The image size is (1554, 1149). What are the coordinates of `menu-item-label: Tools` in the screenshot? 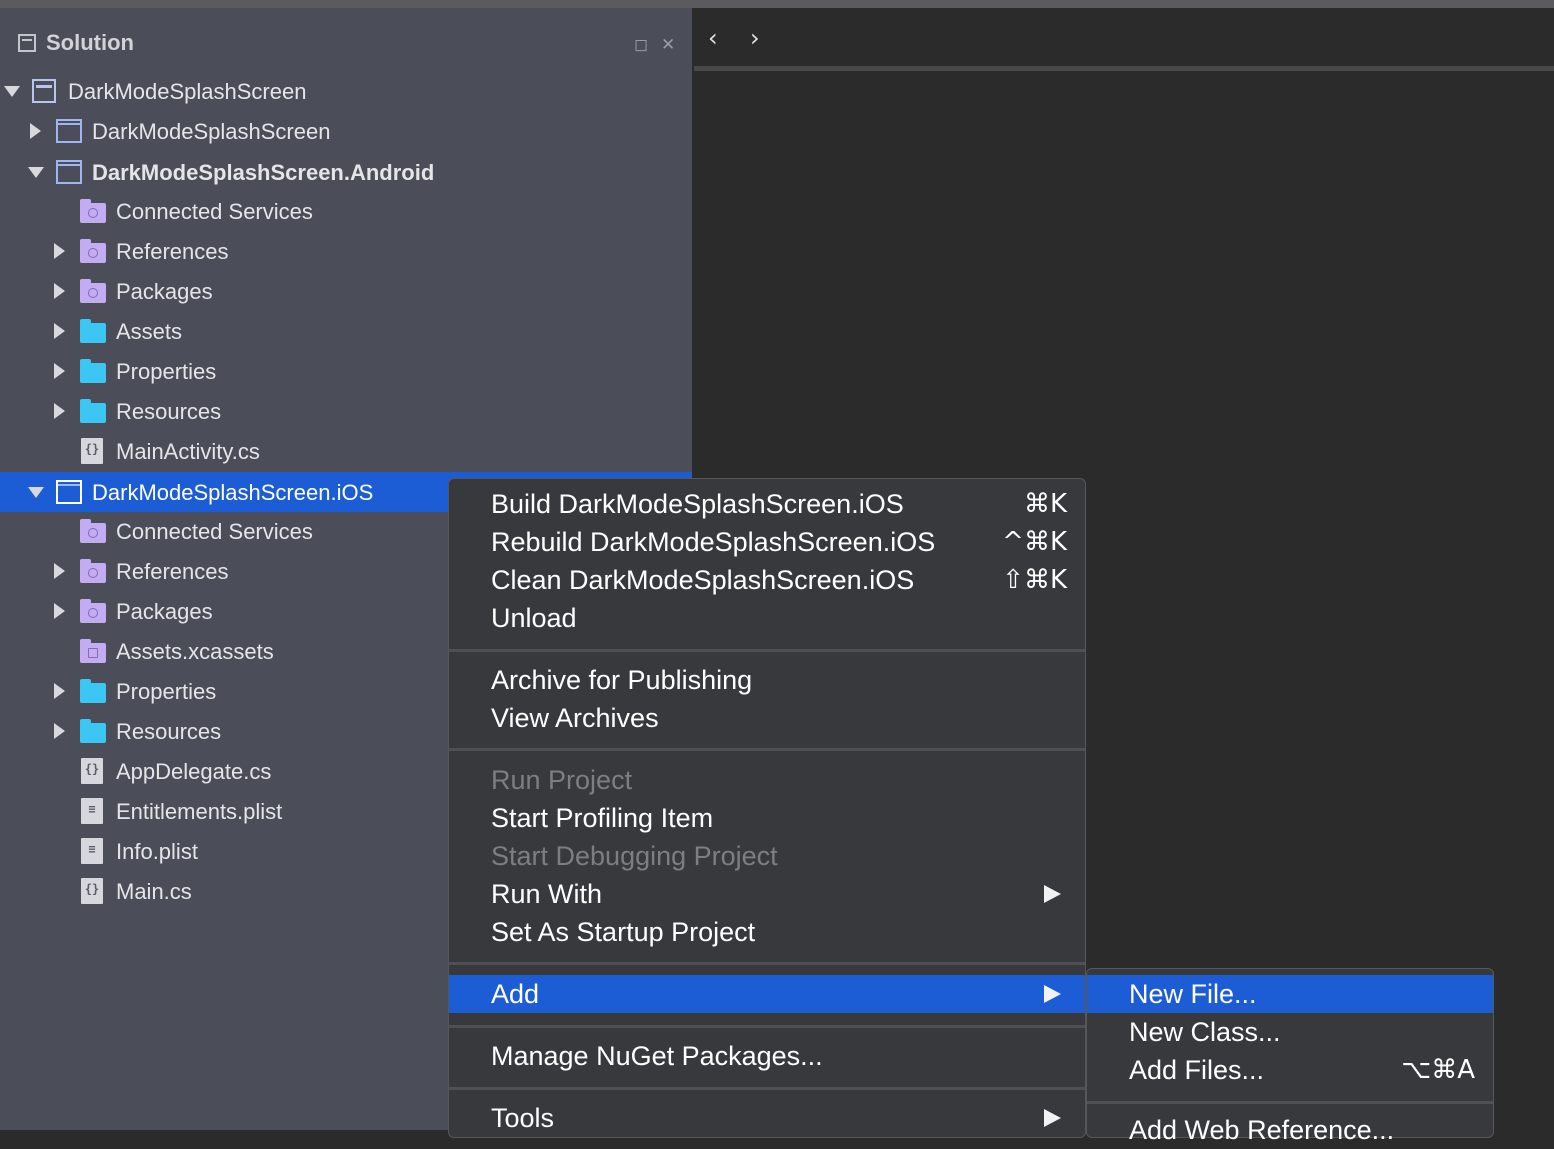 It's located at (523, 1118).